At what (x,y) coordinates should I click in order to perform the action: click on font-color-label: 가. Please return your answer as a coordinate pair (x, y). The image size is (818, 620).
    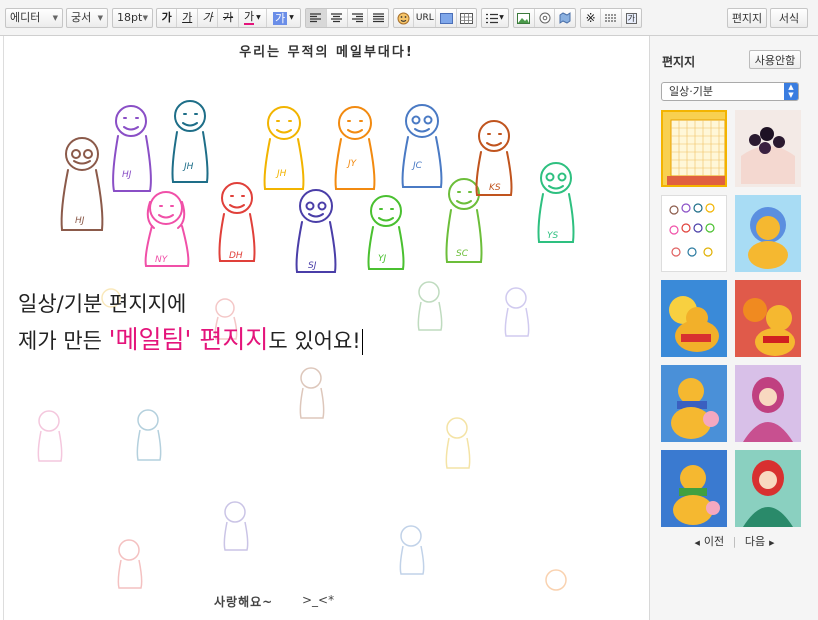
    Looking at the image, I should click on (249, 17).